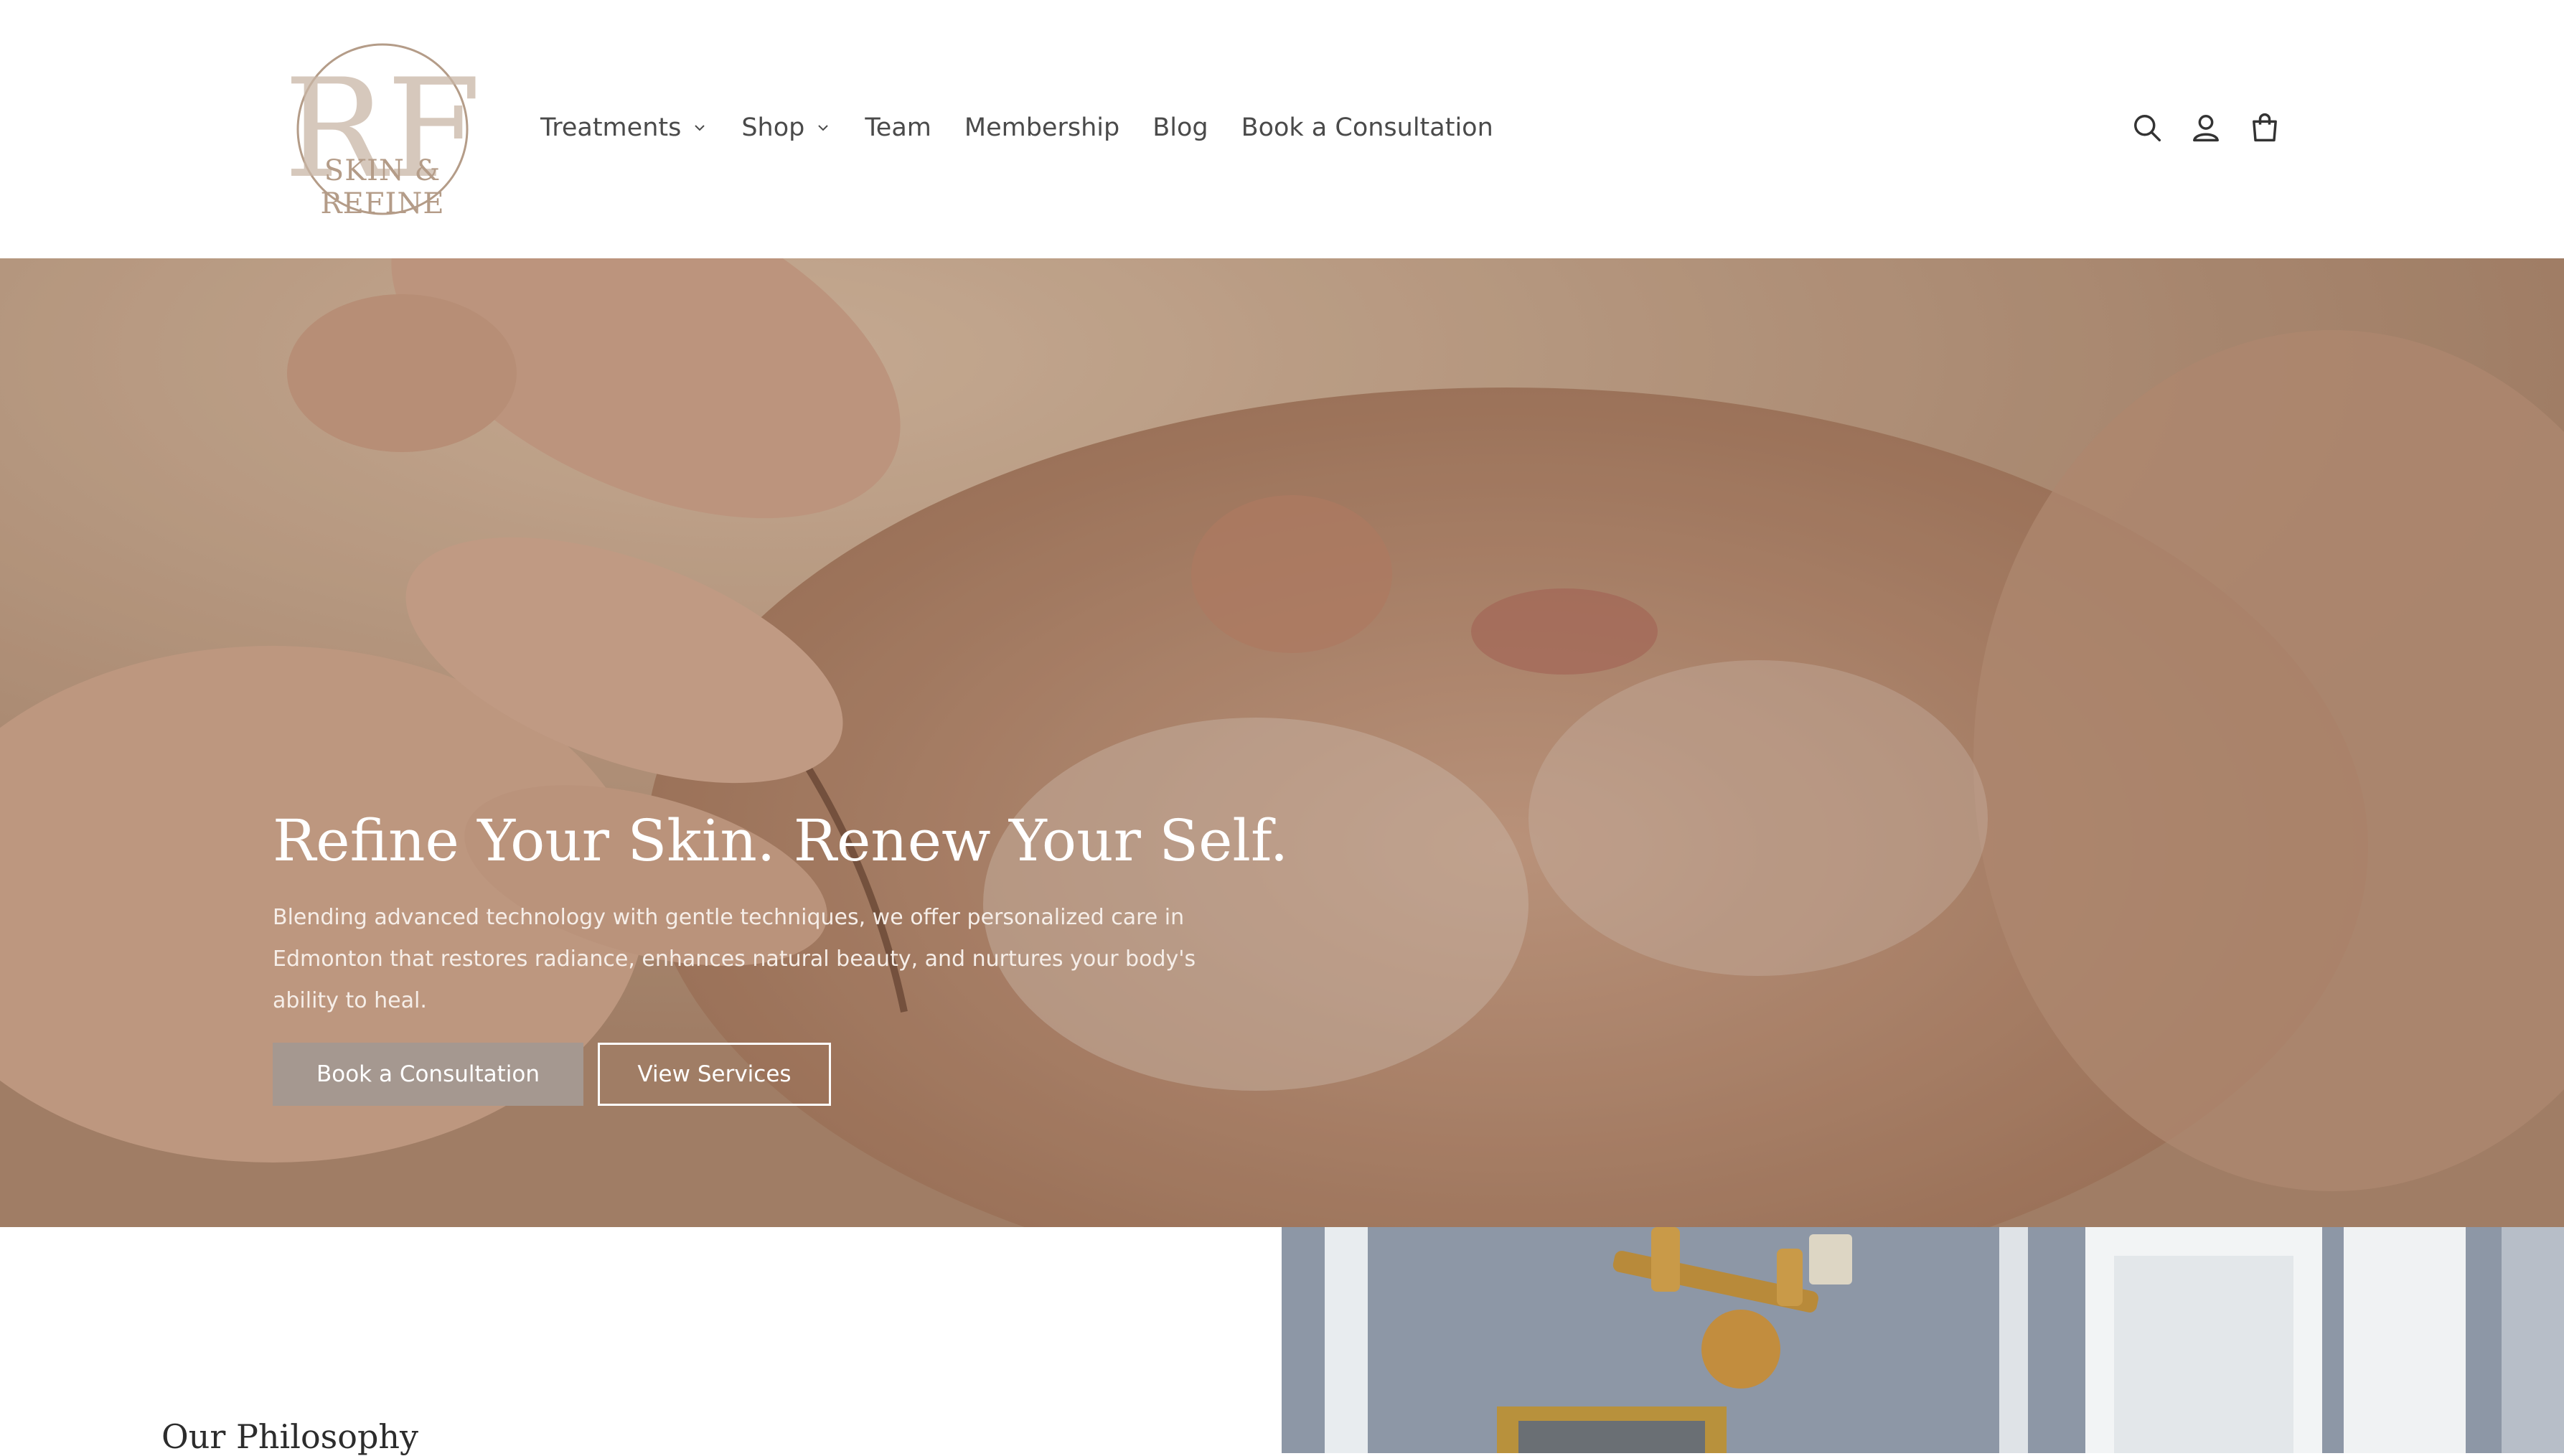  I want to click on nav-item-blog: Blog, so click(1180, 127).